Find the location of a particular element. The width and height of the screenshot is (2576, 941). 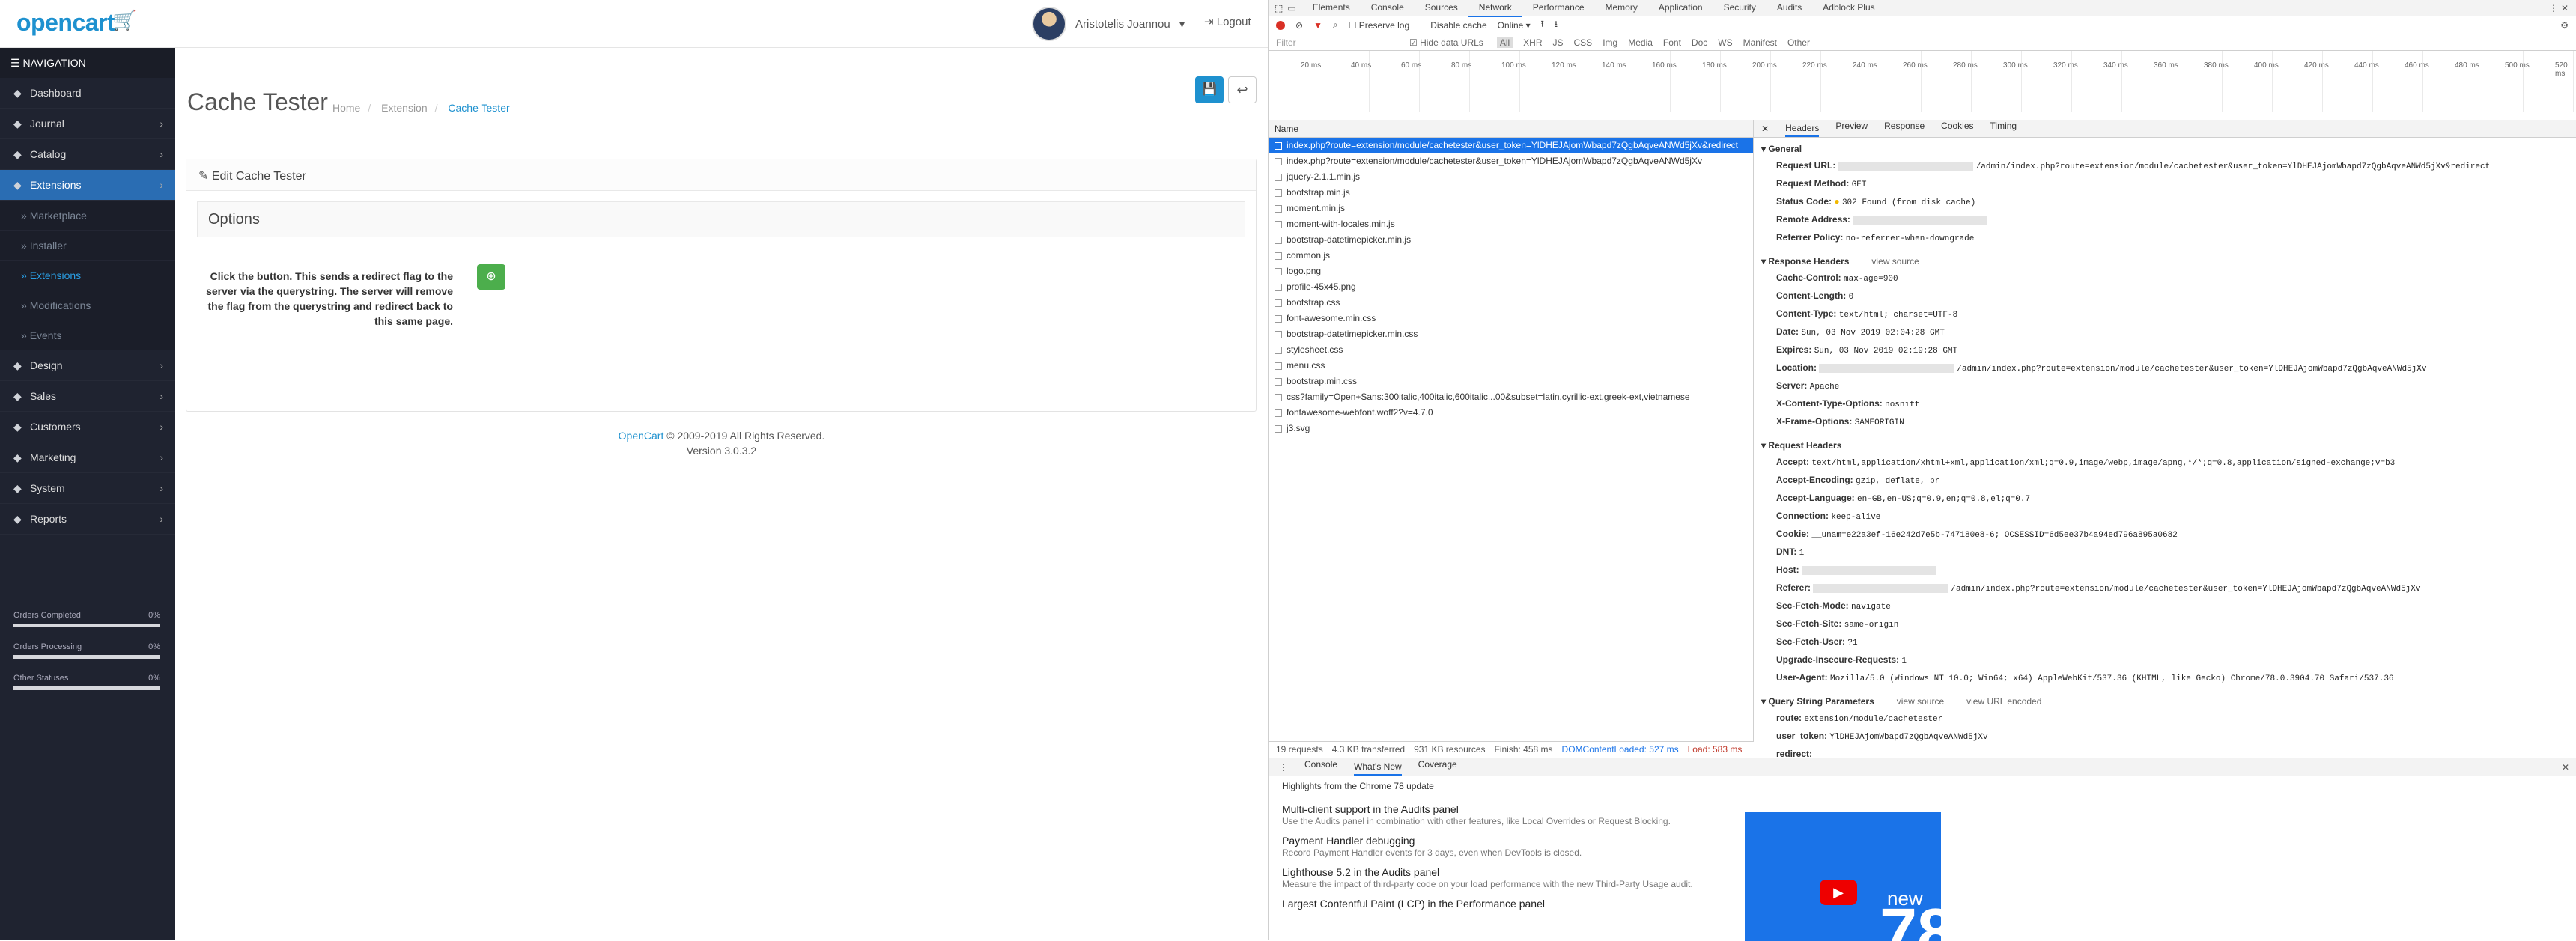

sidebar-item-marketing: ◆ Marketing › is located at coordinates (87, 457).